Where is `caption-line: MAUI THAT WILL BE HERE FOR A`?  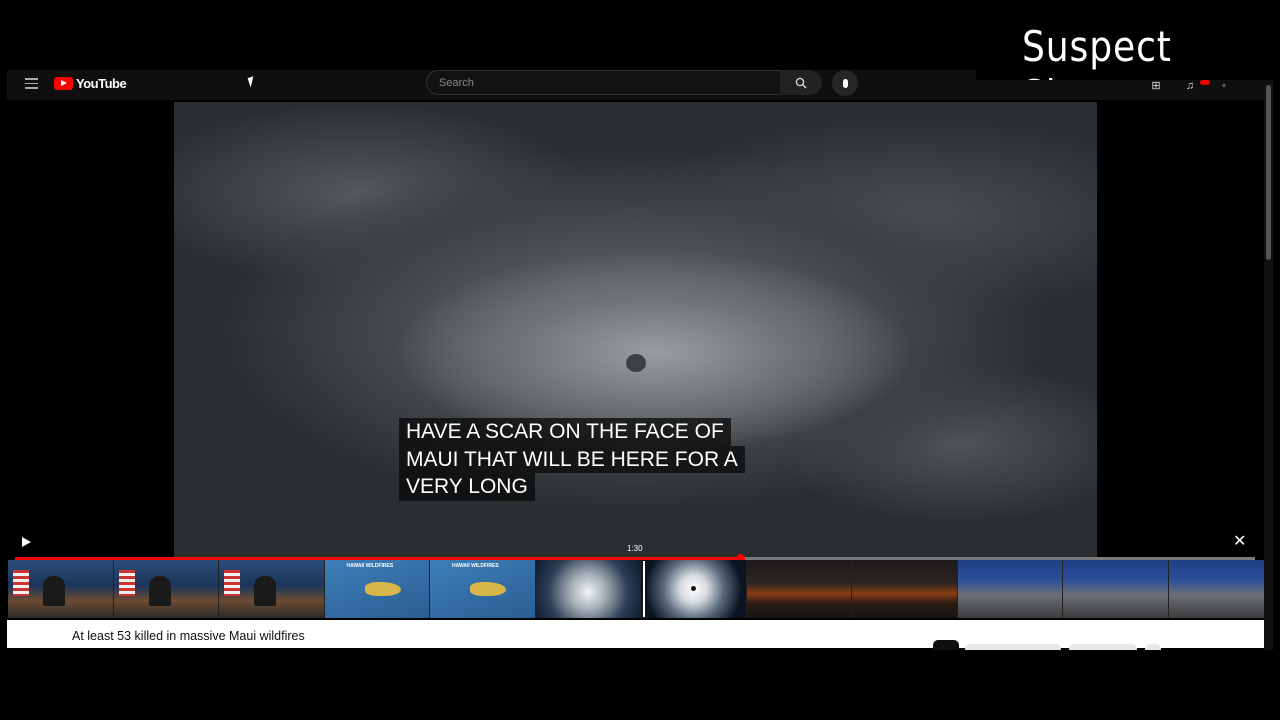 caption-line: MAUI THAT WILL BE HERE FOR A is located at coordinates (572, 459).